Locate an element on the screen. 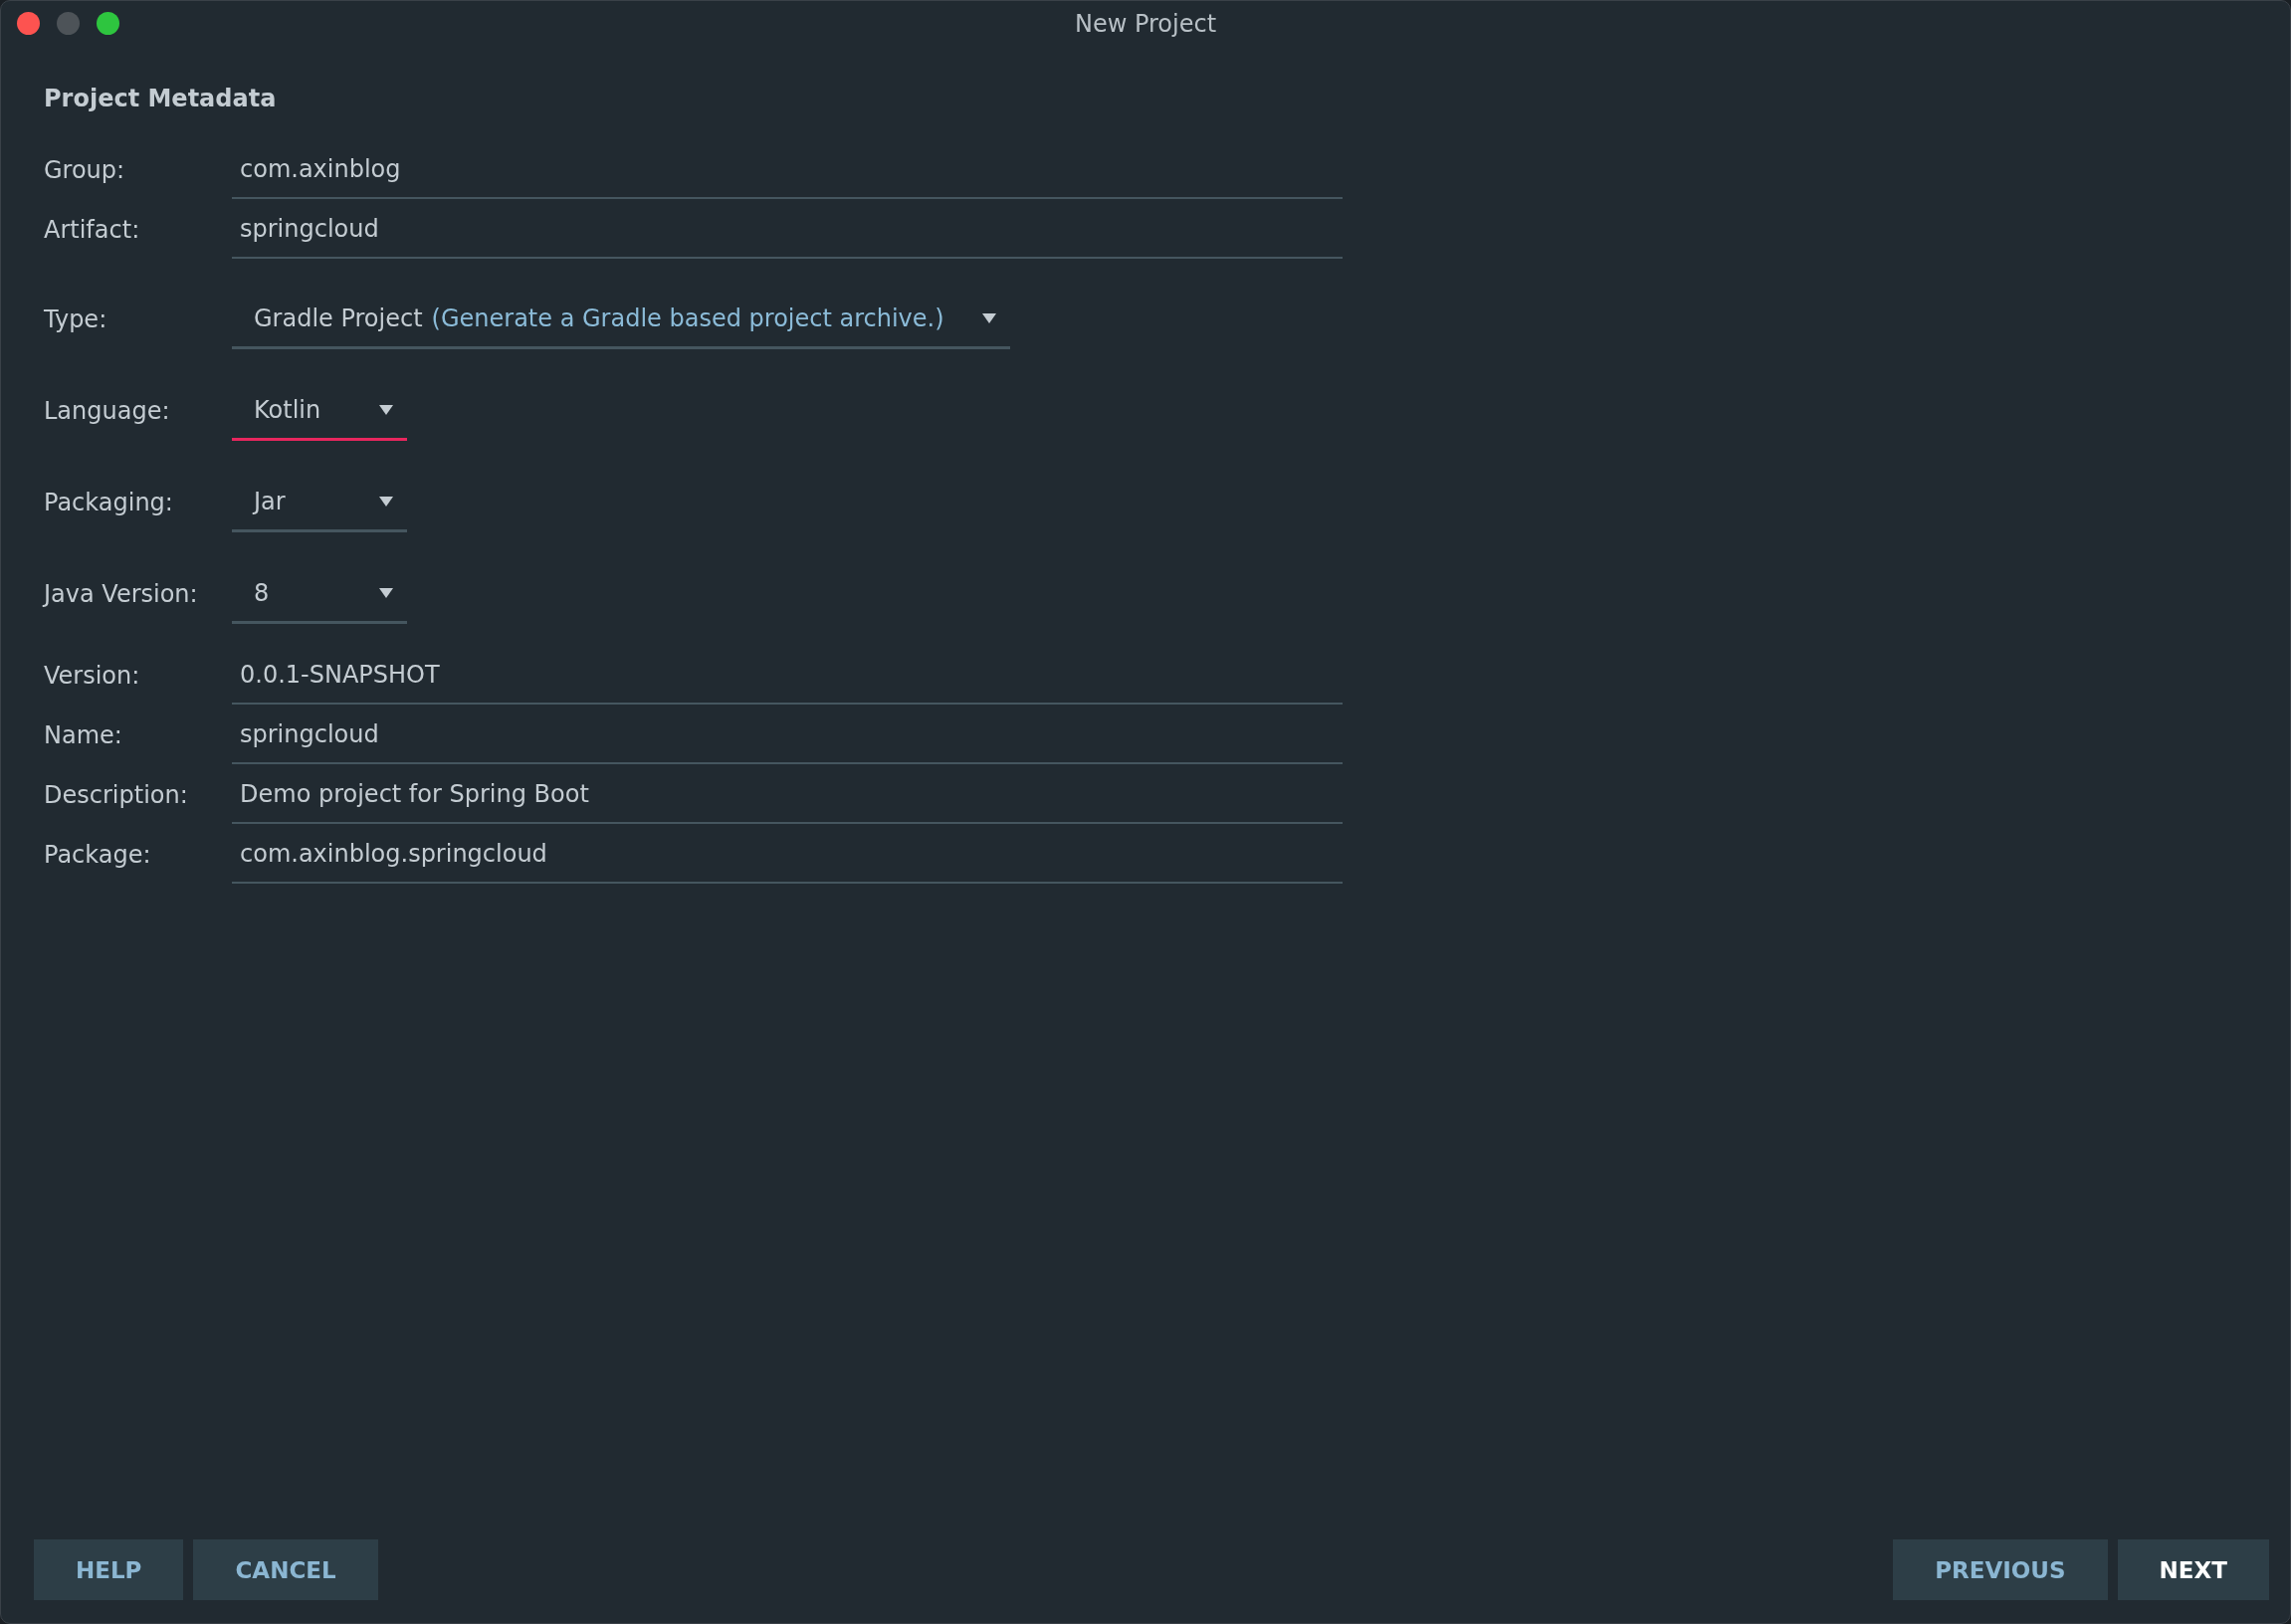  field-label: Packaging: is located at coordinates (109, 503).